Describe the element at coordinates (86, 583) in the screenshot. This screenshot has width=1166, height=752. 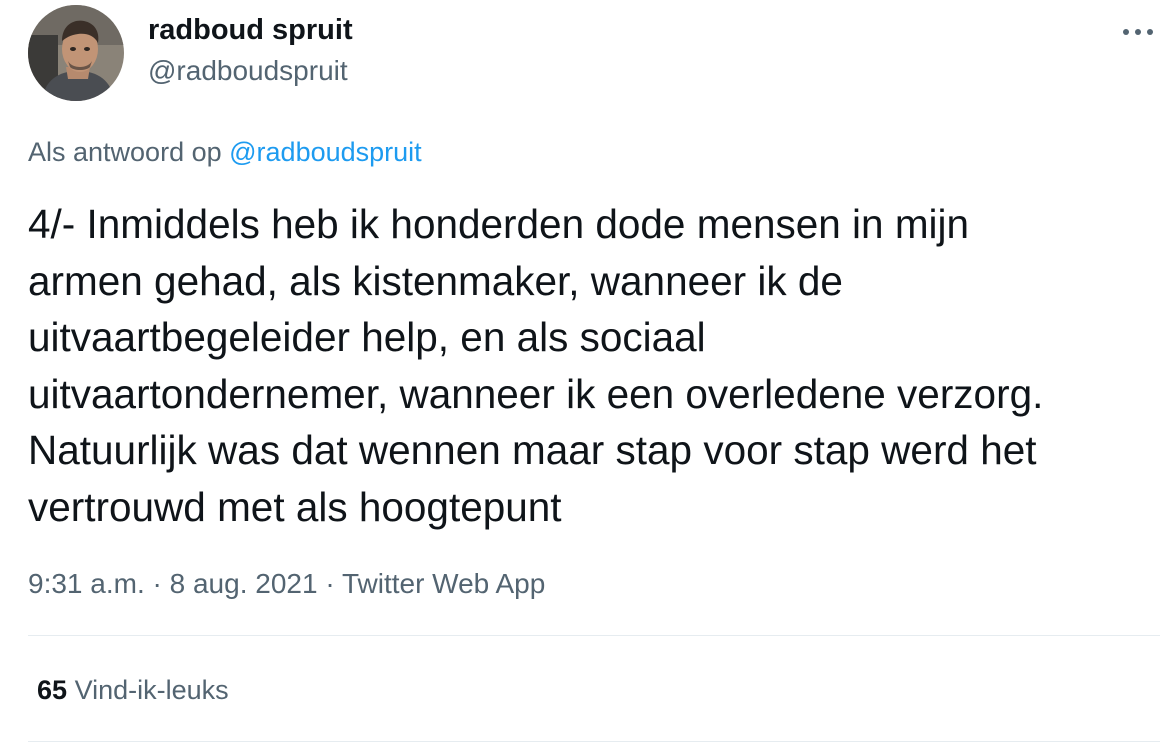
I see `tweet-time: 9:31 a.m.` at that location.